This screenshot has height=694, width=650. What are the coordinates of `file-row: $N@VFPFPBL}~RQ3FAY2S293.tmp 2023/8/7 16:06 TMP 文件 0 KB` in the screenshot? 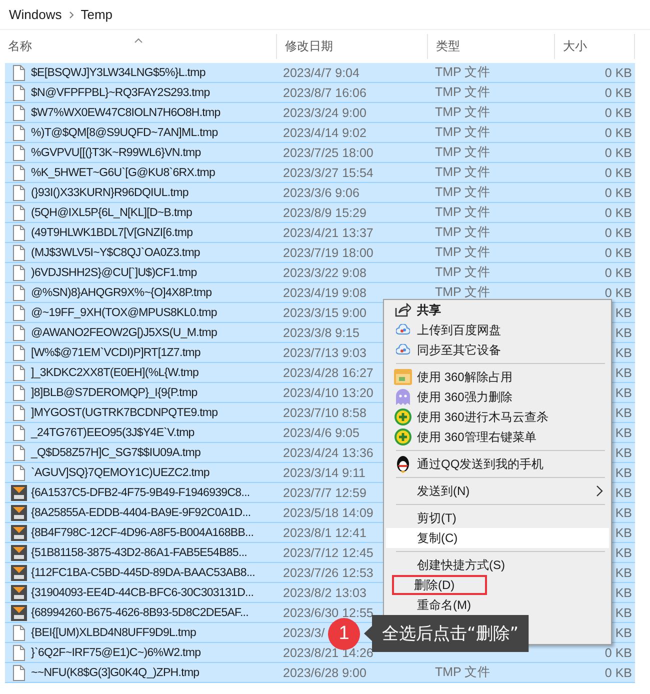 It's located at (320, 93).